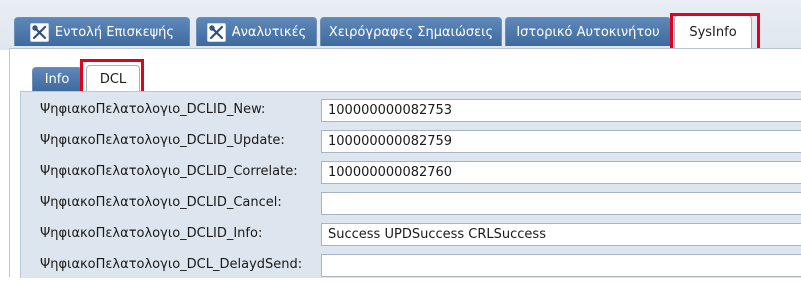 The height and width of the screenshot is (282, 801). I want to click on field-label: ΨηφιακοΠελατολογιο_DCLID_Cancel:, so click(161, 202).